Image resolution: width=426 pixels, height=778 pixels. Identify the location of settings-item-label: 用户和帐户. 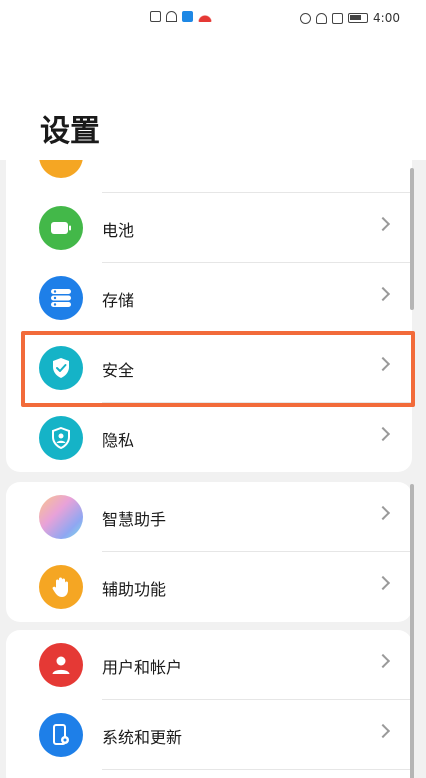
(142, 667).